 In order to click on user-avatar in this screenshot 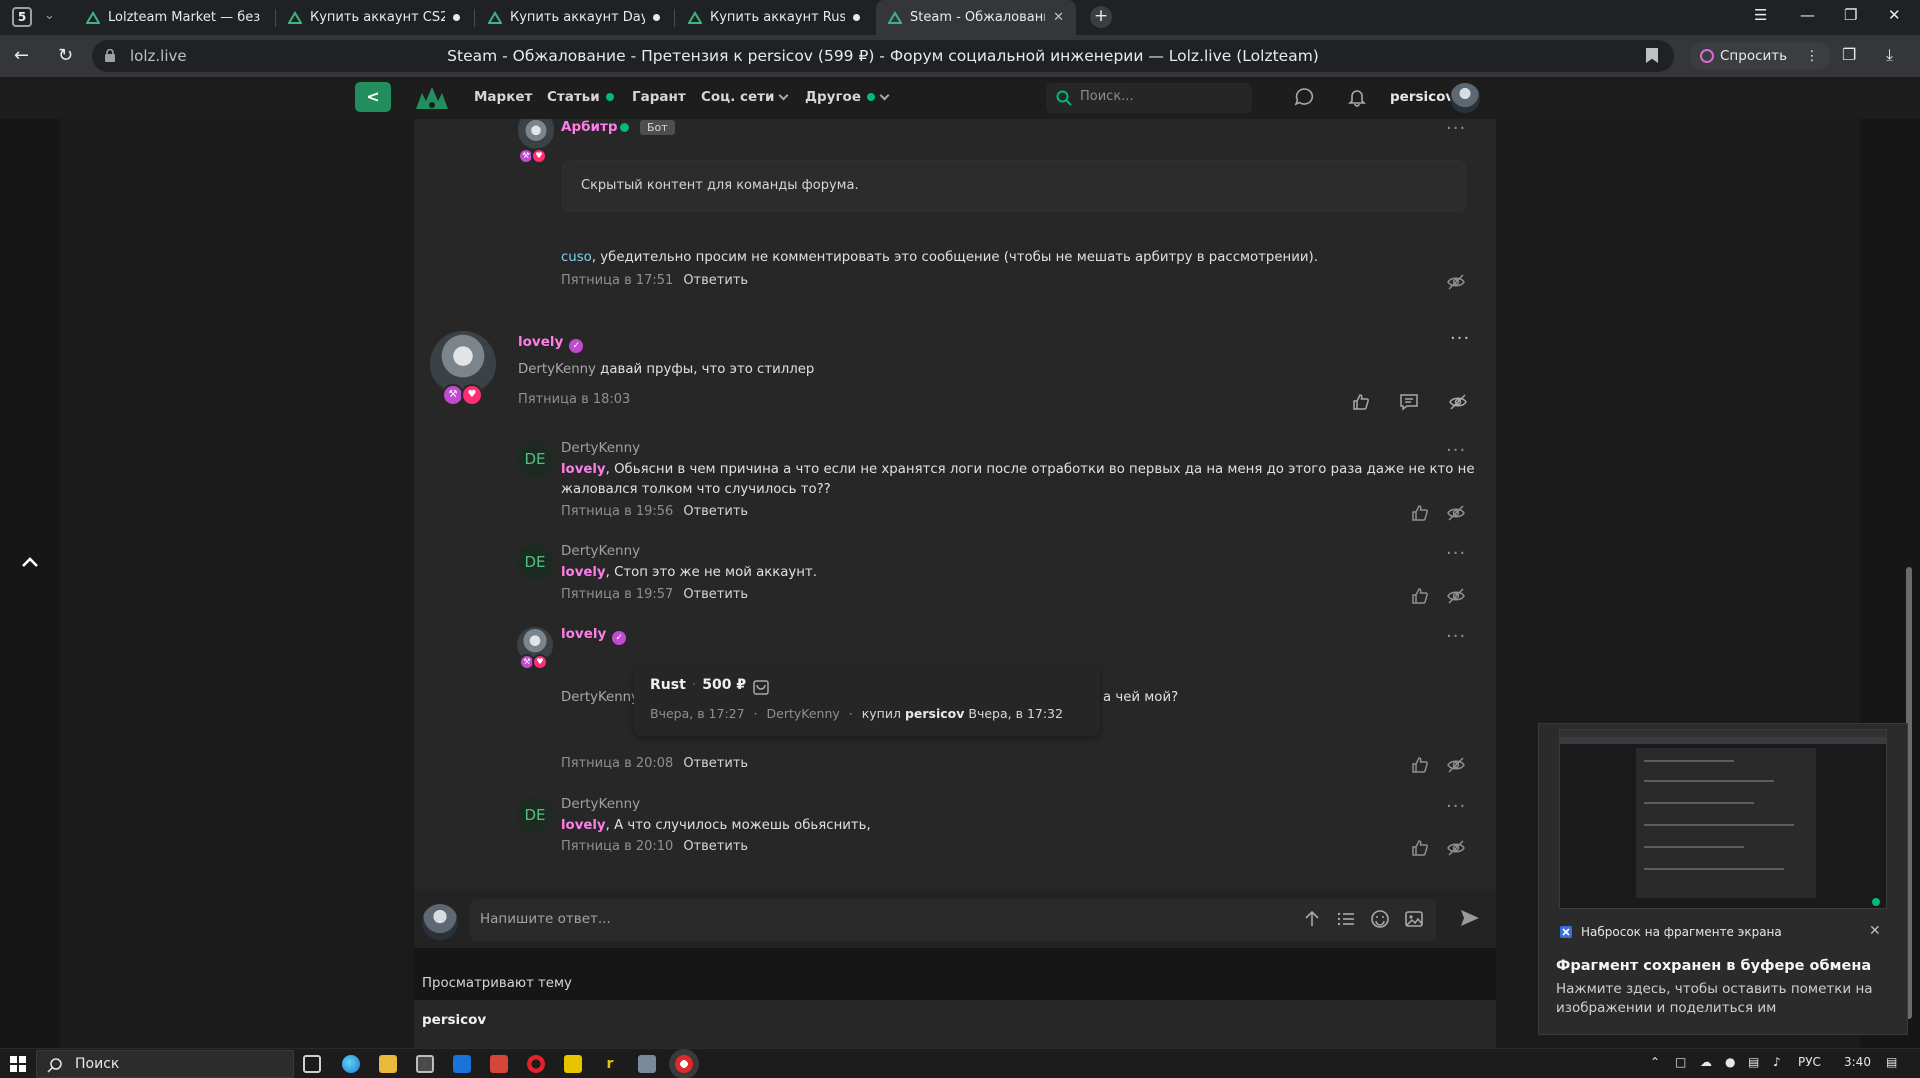, I will do `click(1465, 98)`.